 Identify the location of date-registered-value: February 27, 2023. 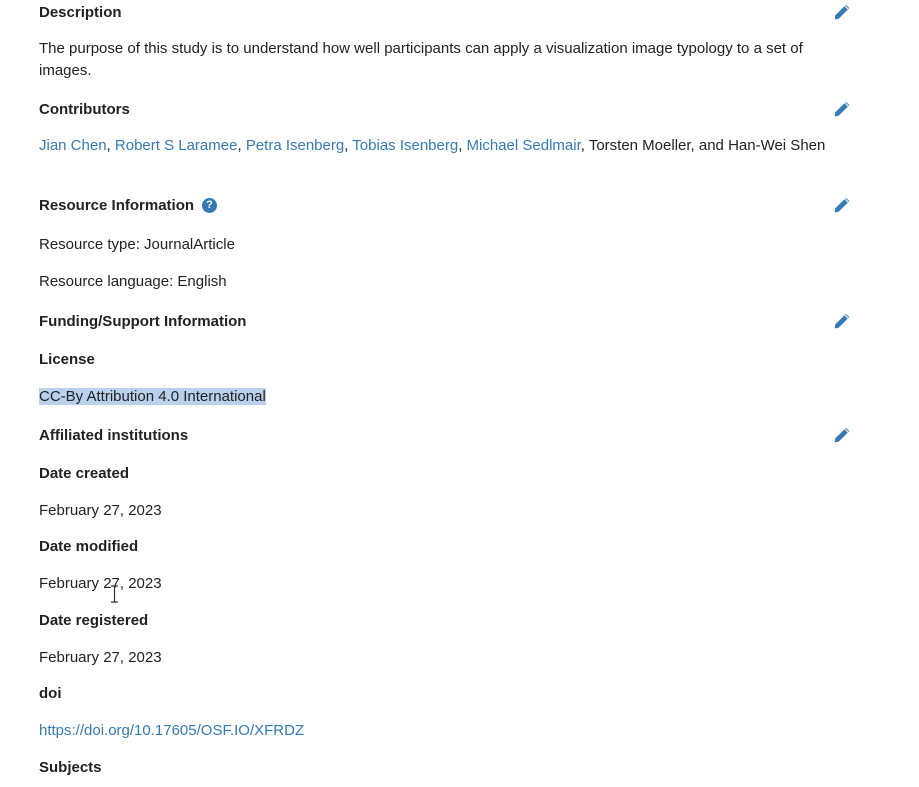
(100, 657).